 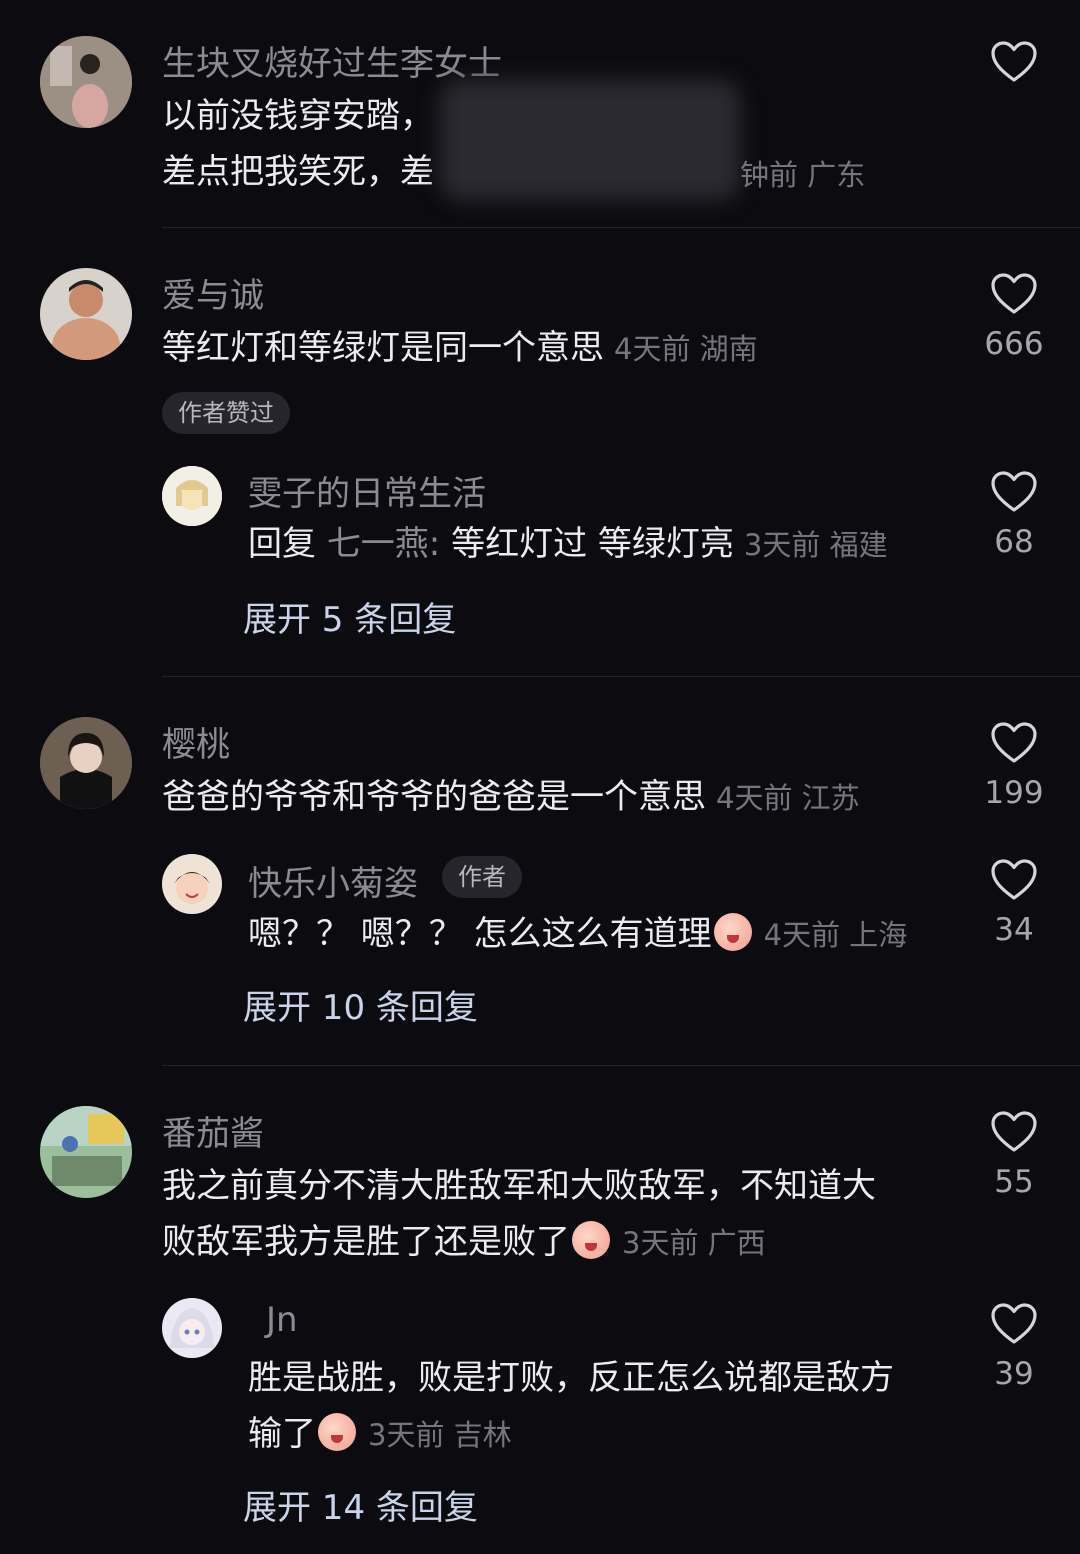 I want to click on reply-text: 回复 七一燕: 等红灯过 等绿灯亮 3天前 福建, so click(x=568, y=544).